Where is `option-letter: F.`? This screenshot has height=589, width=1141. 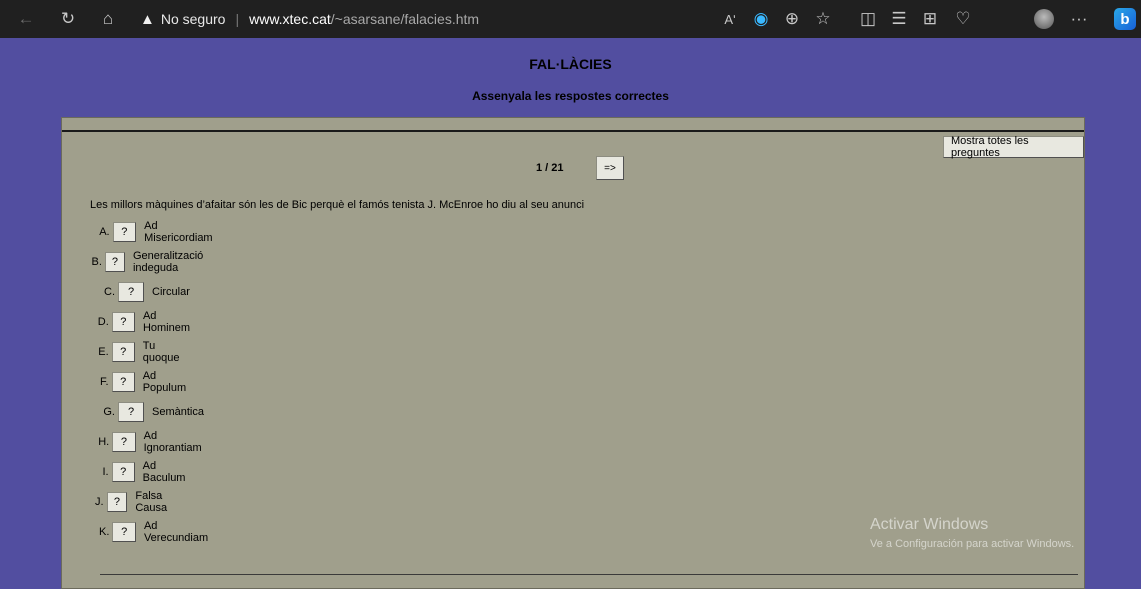 option-letter: F. is located at coordinates (104, 382).